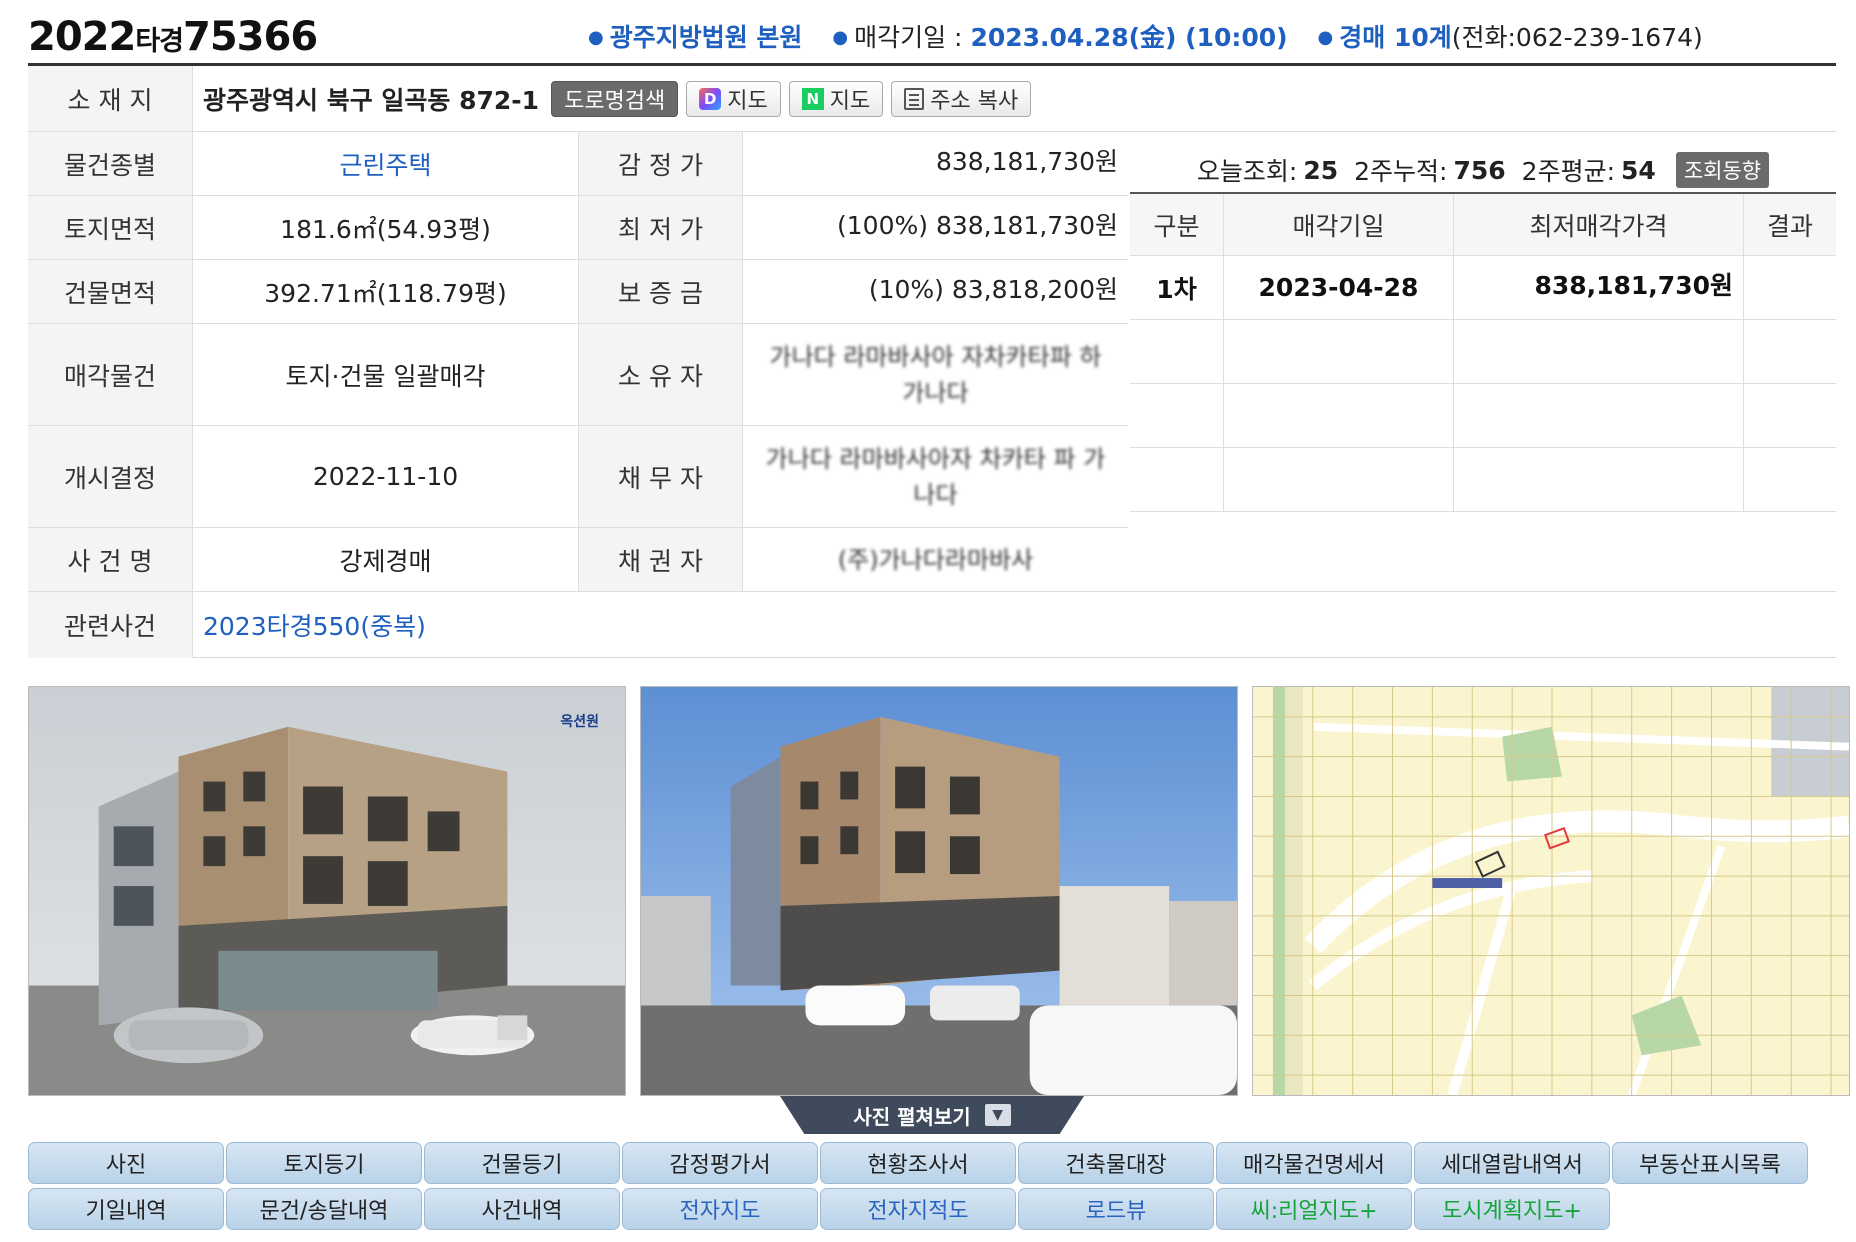 This screenshot has width=1856, height=1242. I want to click on tab-building-registry: 건물등기, so click(522, 1163).